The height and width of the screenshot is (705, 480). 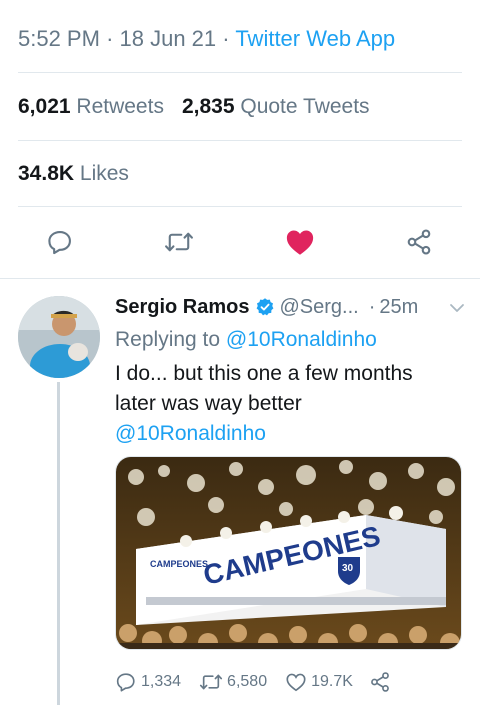 What do you see at coordinates (301, 339) in the screenshot?
I see `replying-mention-link: @10Ronaldinho` at bounding box center [301, 339].